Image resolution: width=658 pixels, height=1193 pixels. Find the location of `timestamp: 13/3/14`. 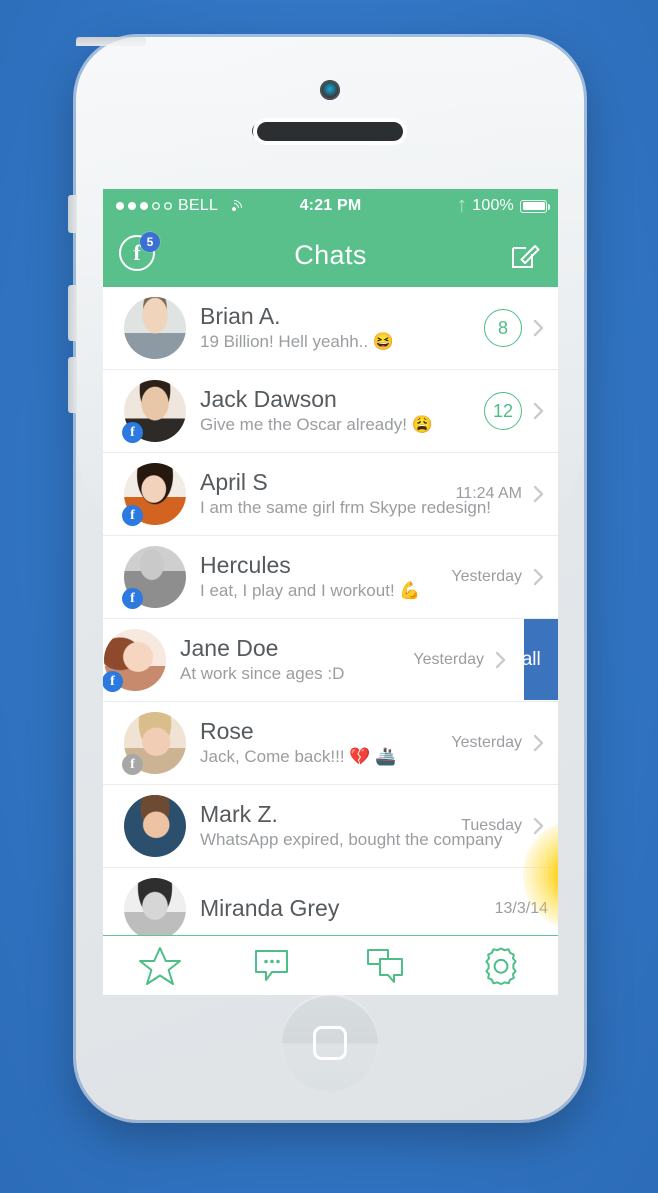

timestamp: 13/3/14 is located at coordinates (521, 908).